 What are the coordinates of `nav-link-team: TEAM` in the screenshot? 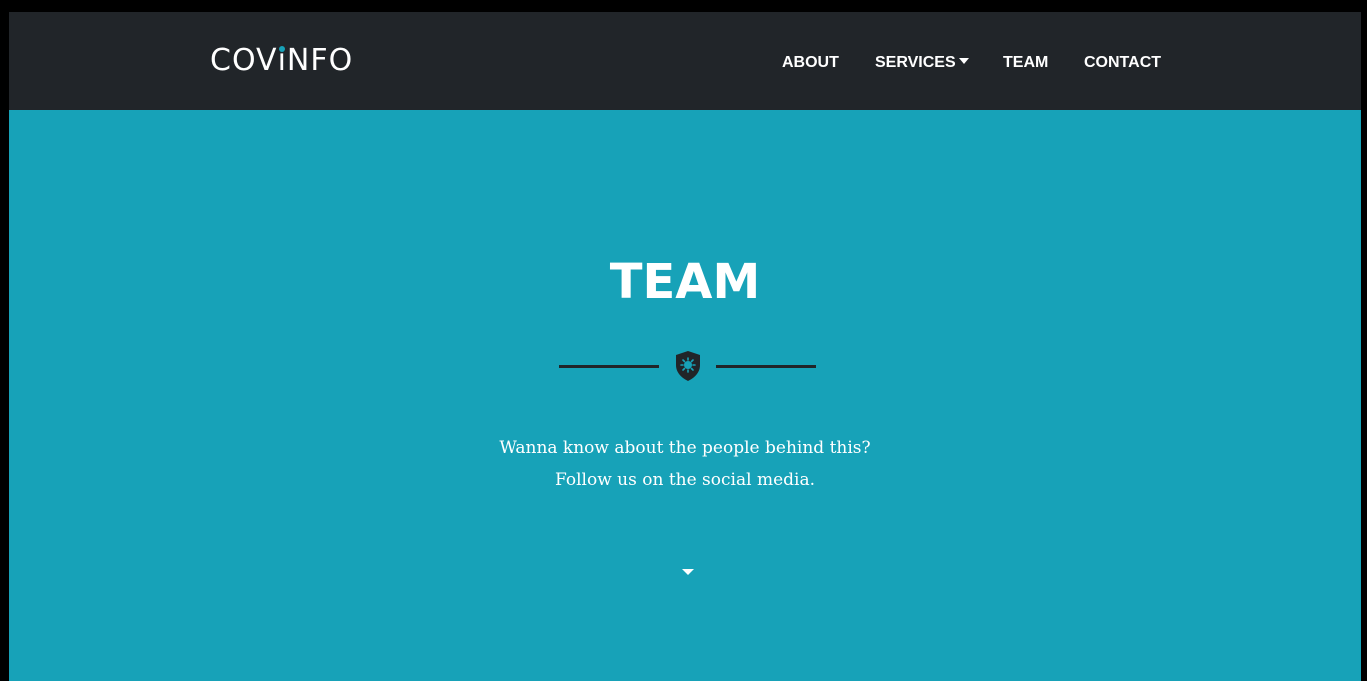 It's located at (1025, 63).